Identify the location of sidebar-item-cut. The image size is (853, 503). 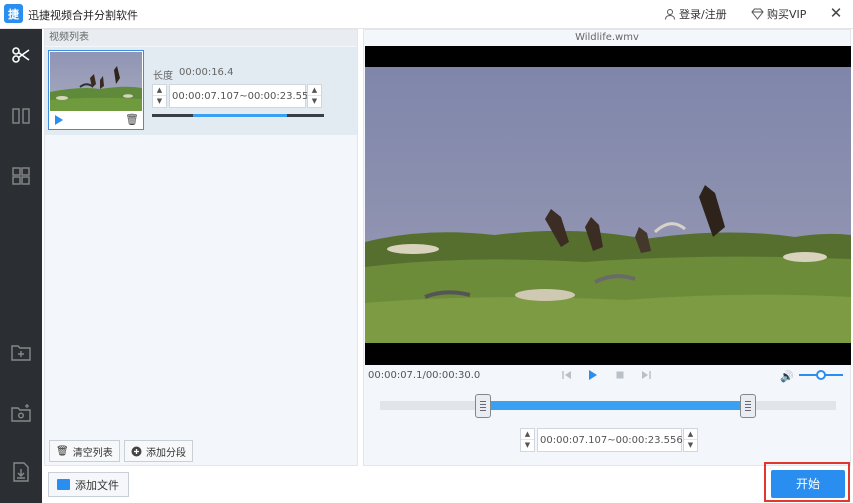
(21, 55).